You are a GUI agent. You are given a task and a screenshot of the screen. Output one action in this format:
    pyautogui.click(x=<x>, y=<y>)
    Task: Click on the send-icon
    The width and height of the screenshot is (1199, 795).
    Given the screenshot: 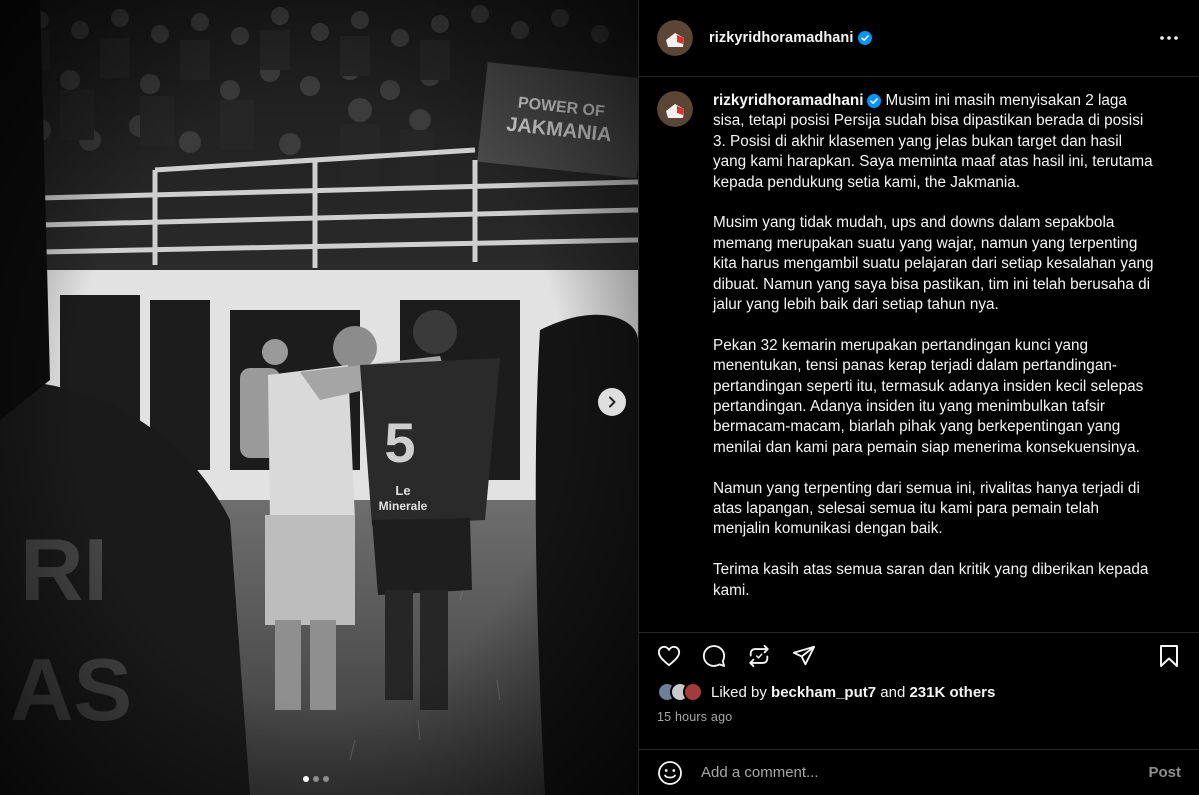 What is the action you would take?
    pyautogui.click(x=804, y=655)
    